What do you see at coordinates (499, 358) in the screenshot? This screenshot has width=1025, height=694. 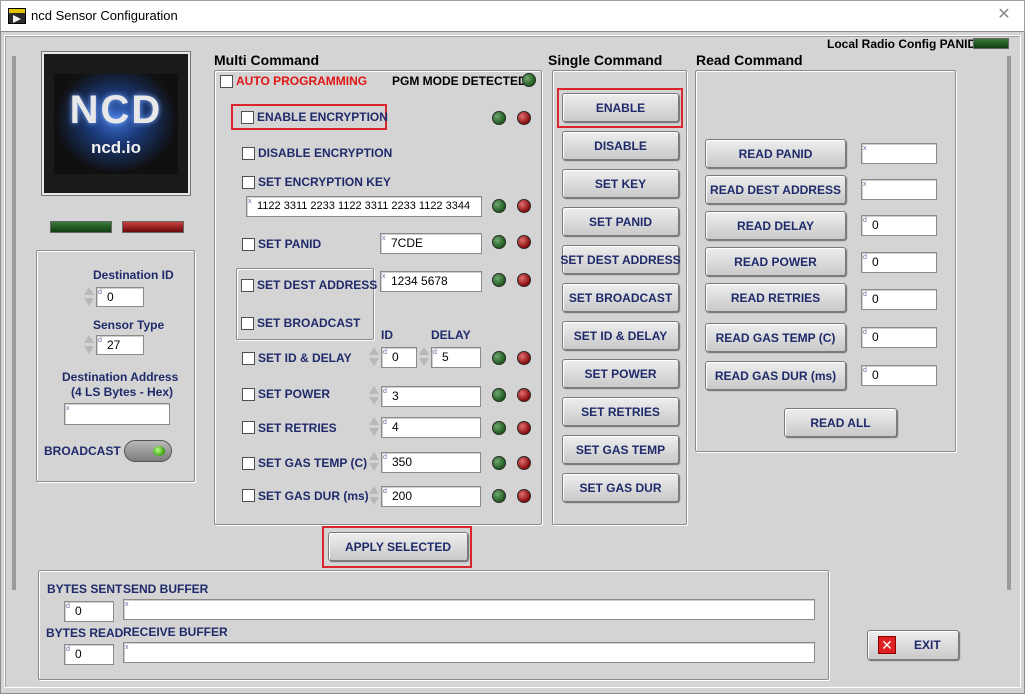 I see `set-id-delay-led-green` at bounding box center [499, 358].